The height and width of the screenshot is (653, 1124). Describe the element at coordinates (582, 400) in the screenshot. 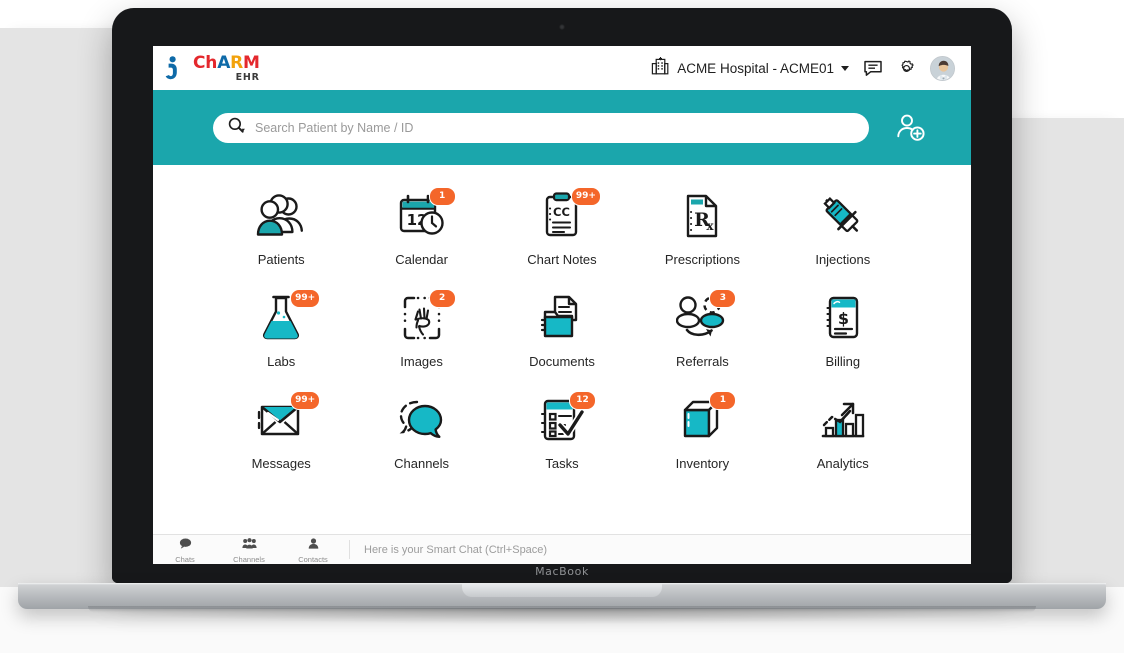

I see `badge-count: 12` at that location.